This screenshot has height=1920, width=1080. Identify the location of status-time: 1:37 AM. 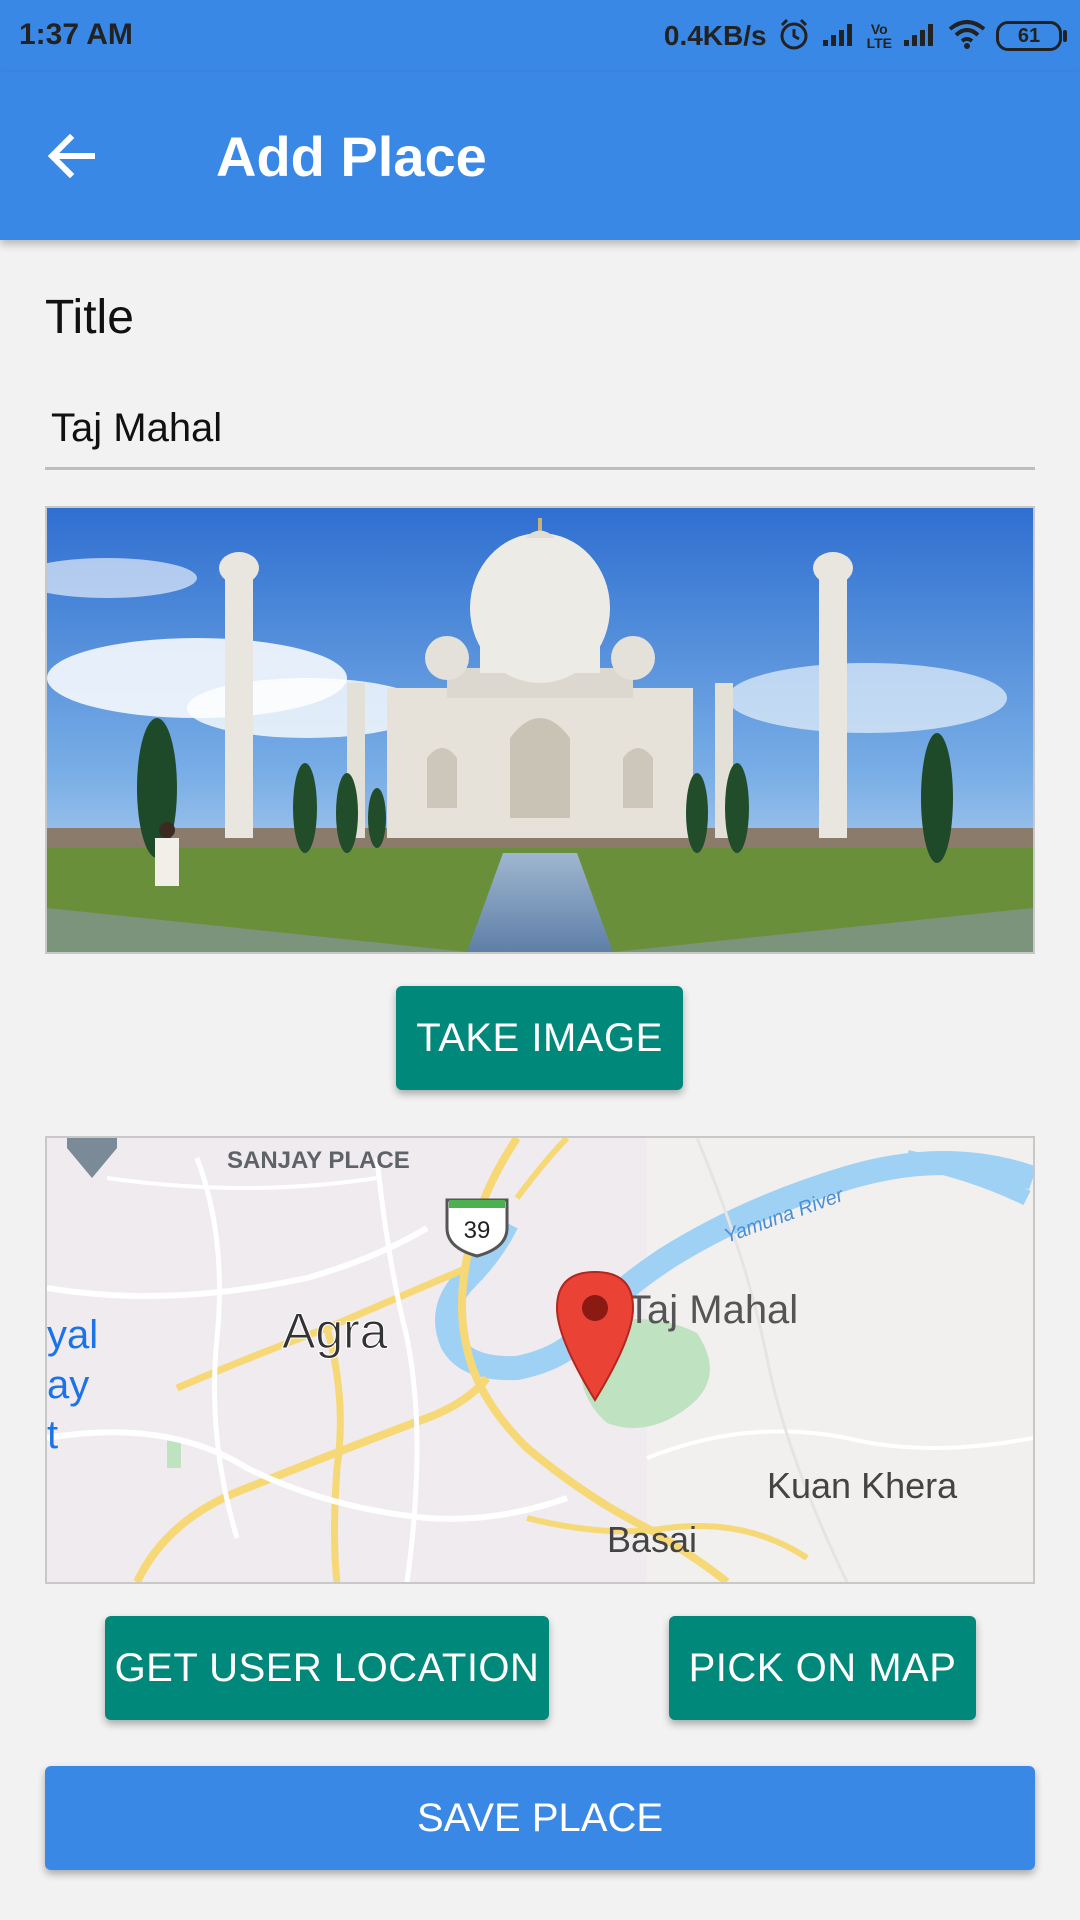
(76, 34).